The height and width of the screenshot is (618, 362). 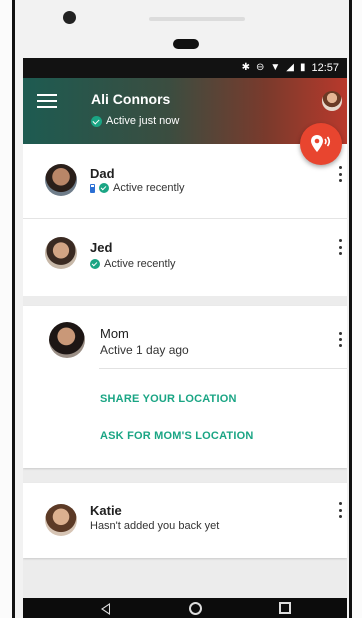 What do you see at coordinates (285, 608) in the screenshot?
I see `recent-apps-icon` at bounding box center [285, 608].